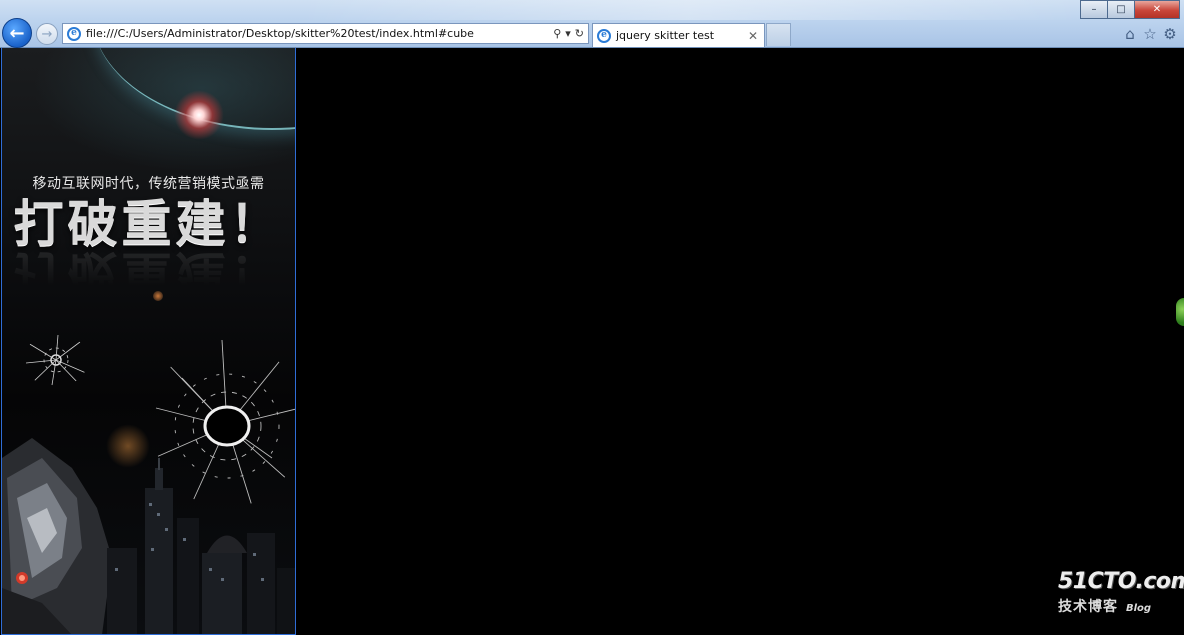  What do you see at coordinates (56, 360) in the screenshot?
I see `small-glass-crack` at bounding box center [56, 360].